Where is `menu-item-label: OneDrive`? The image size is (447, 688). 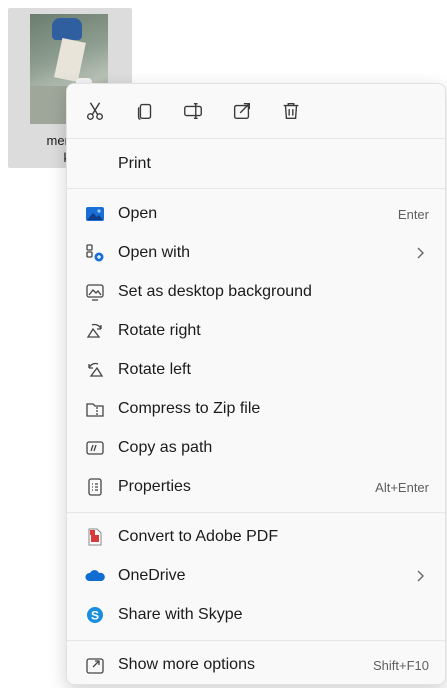 menu-item-label: OneDrive is located at coordinates (152, 575).